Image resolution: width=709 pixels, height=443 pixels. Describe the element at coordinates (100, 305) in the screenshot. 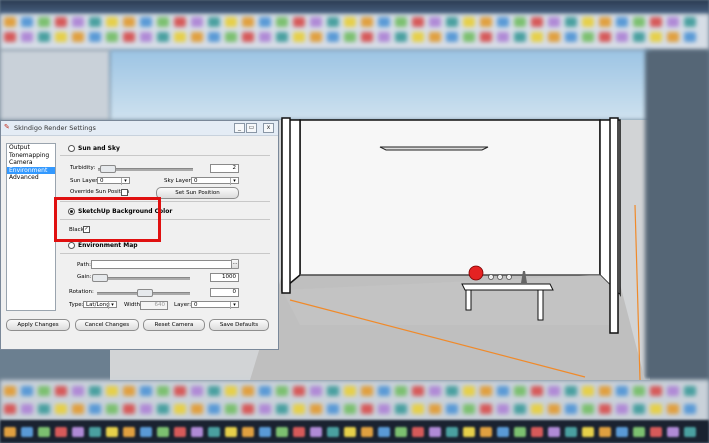

I see `type-select: Lat/Long ▾` at that location.